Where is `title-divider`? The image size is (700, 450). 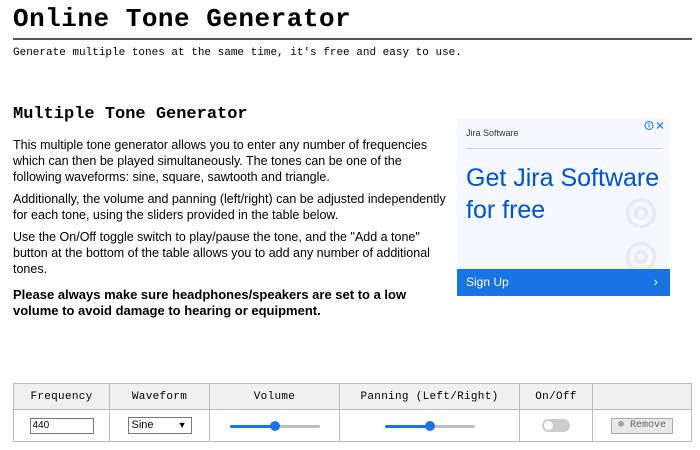 title-divider is located at coordinates (352, 39).